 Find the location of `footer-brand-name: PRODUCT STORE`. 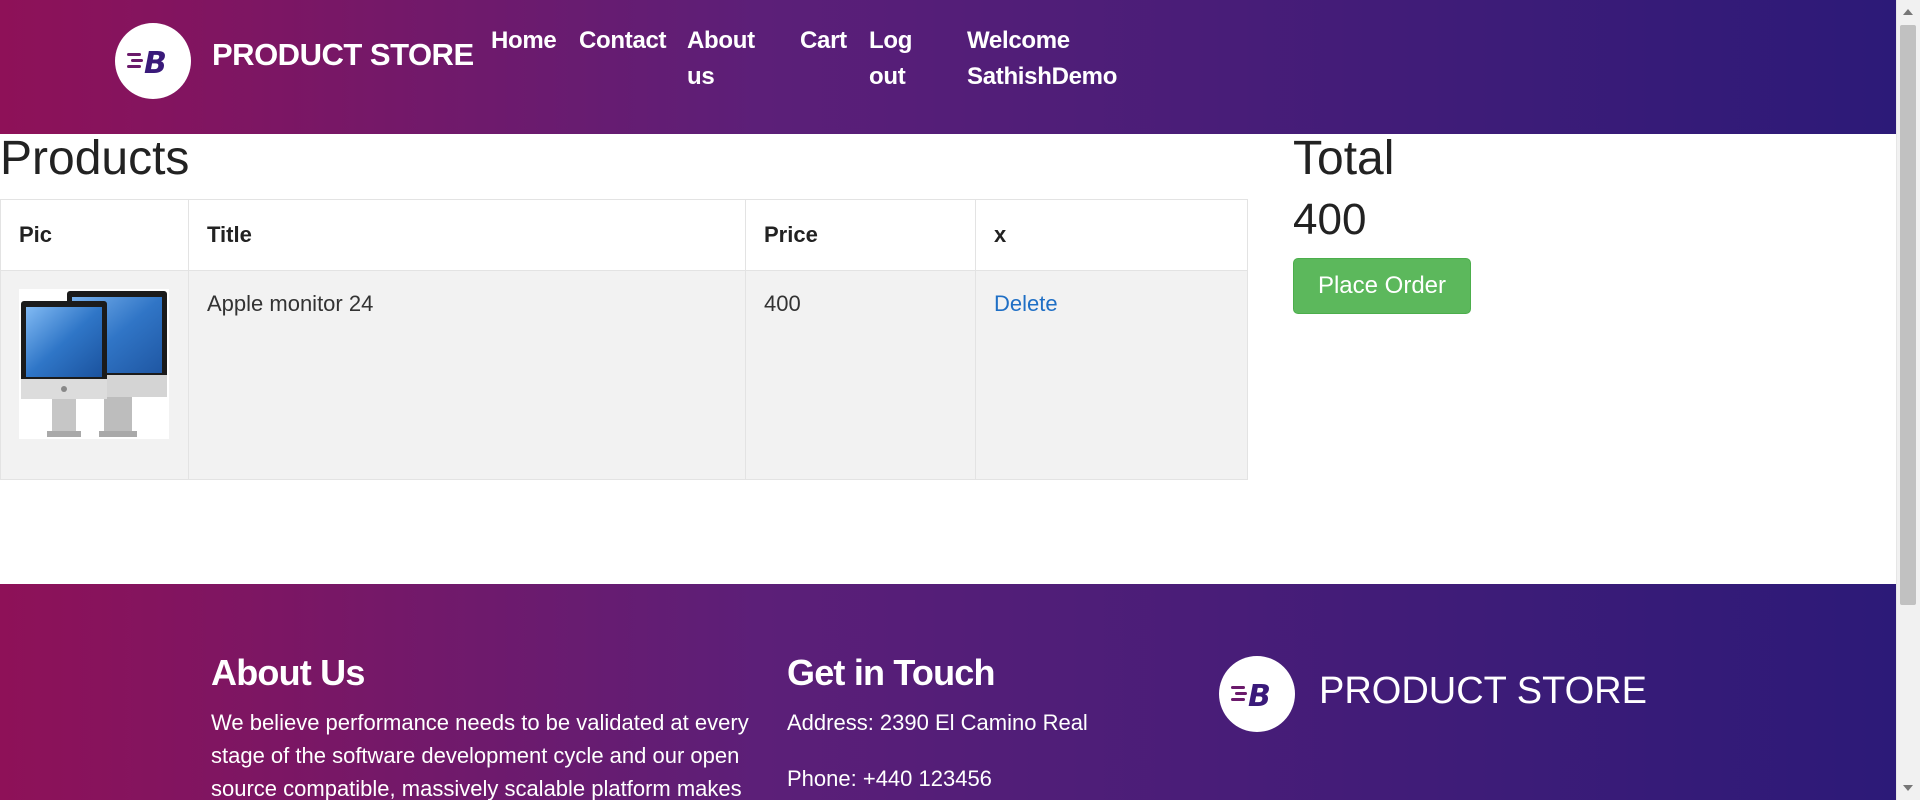

footer-brand-name: PRODUCT STORE is located at coordinates (1483, 691).